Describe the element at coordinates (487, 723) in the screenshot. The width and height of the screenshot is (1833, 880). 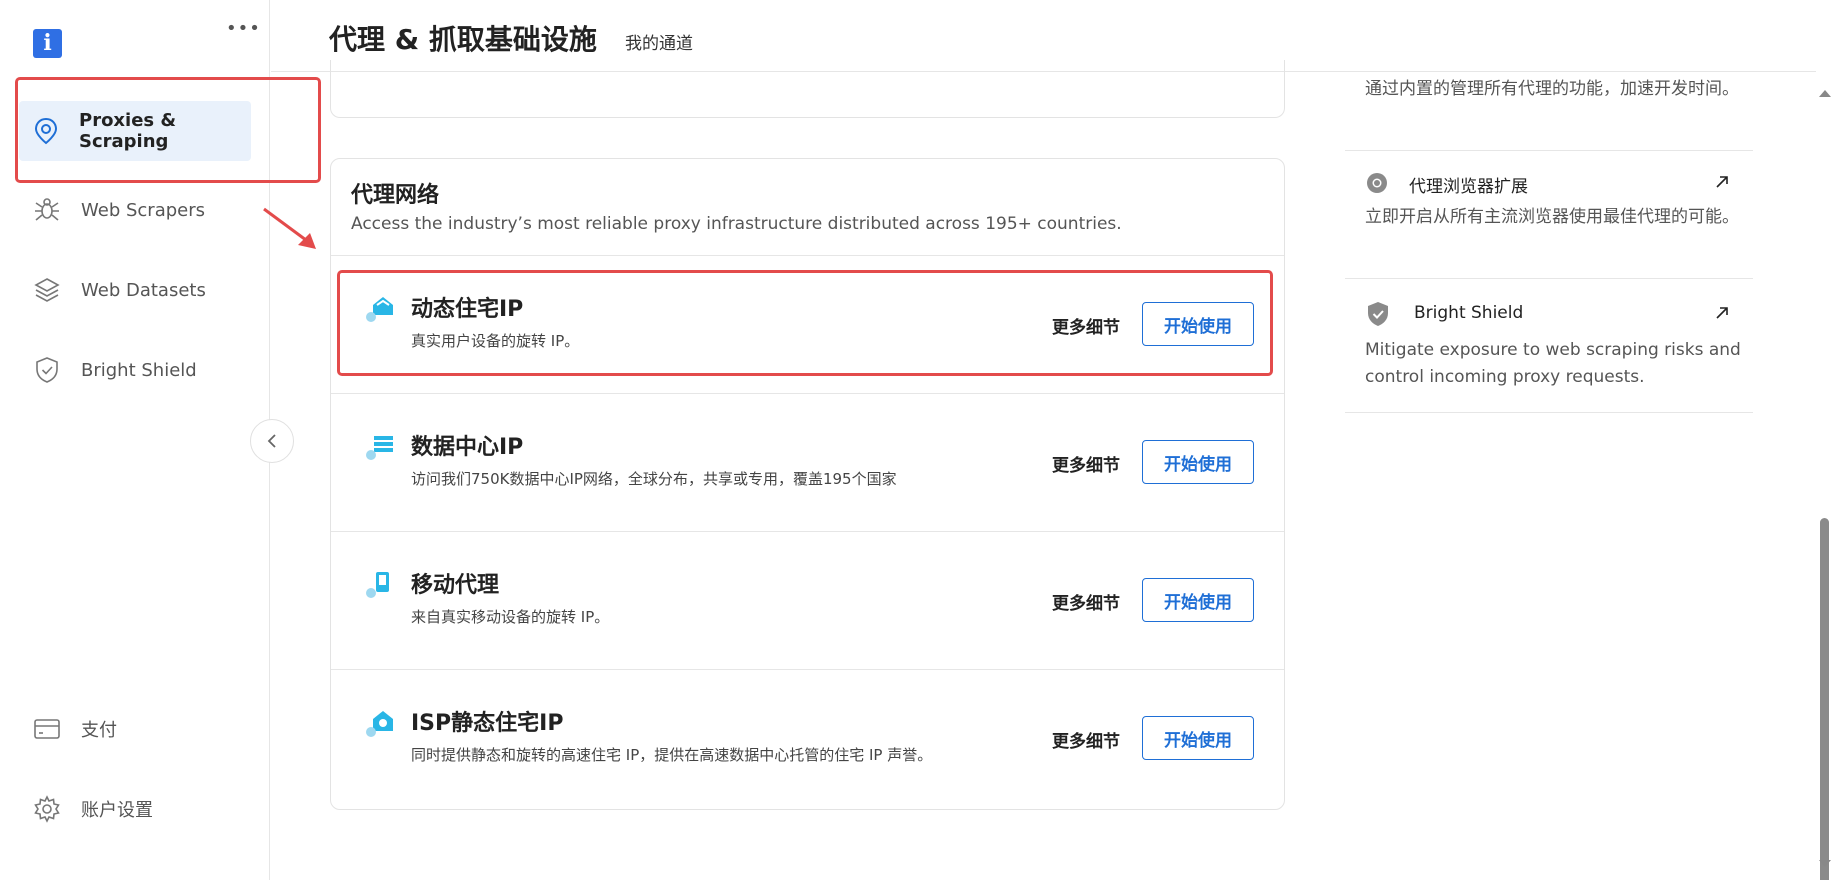
I see `row-title: ISP静态住宅IP` at that location.